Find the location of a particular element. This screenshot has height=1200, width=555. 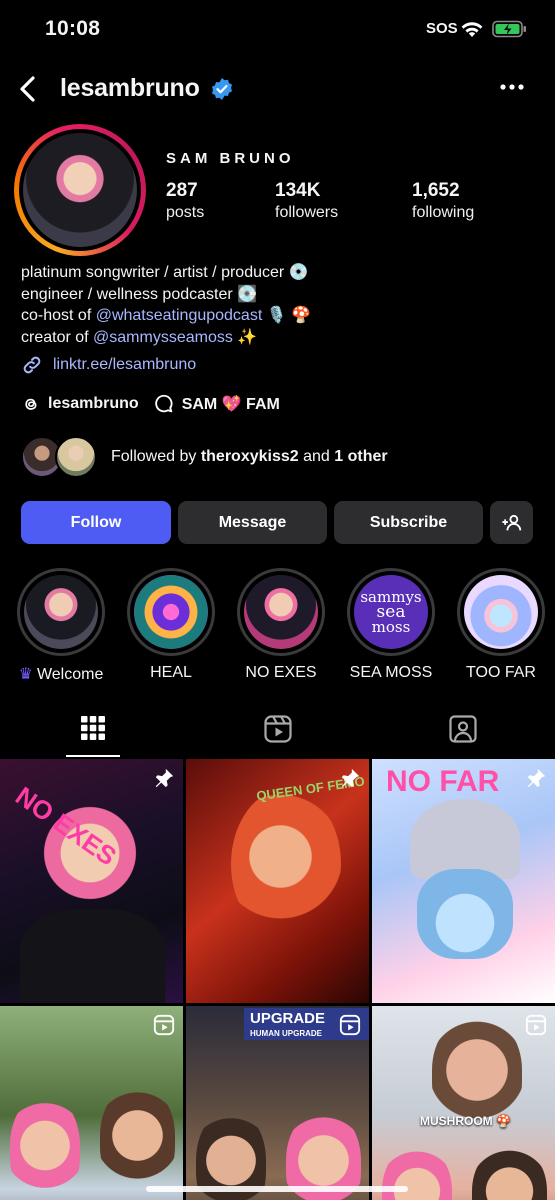

posts-stat: 287 posts is located at coordinates (185, 201).